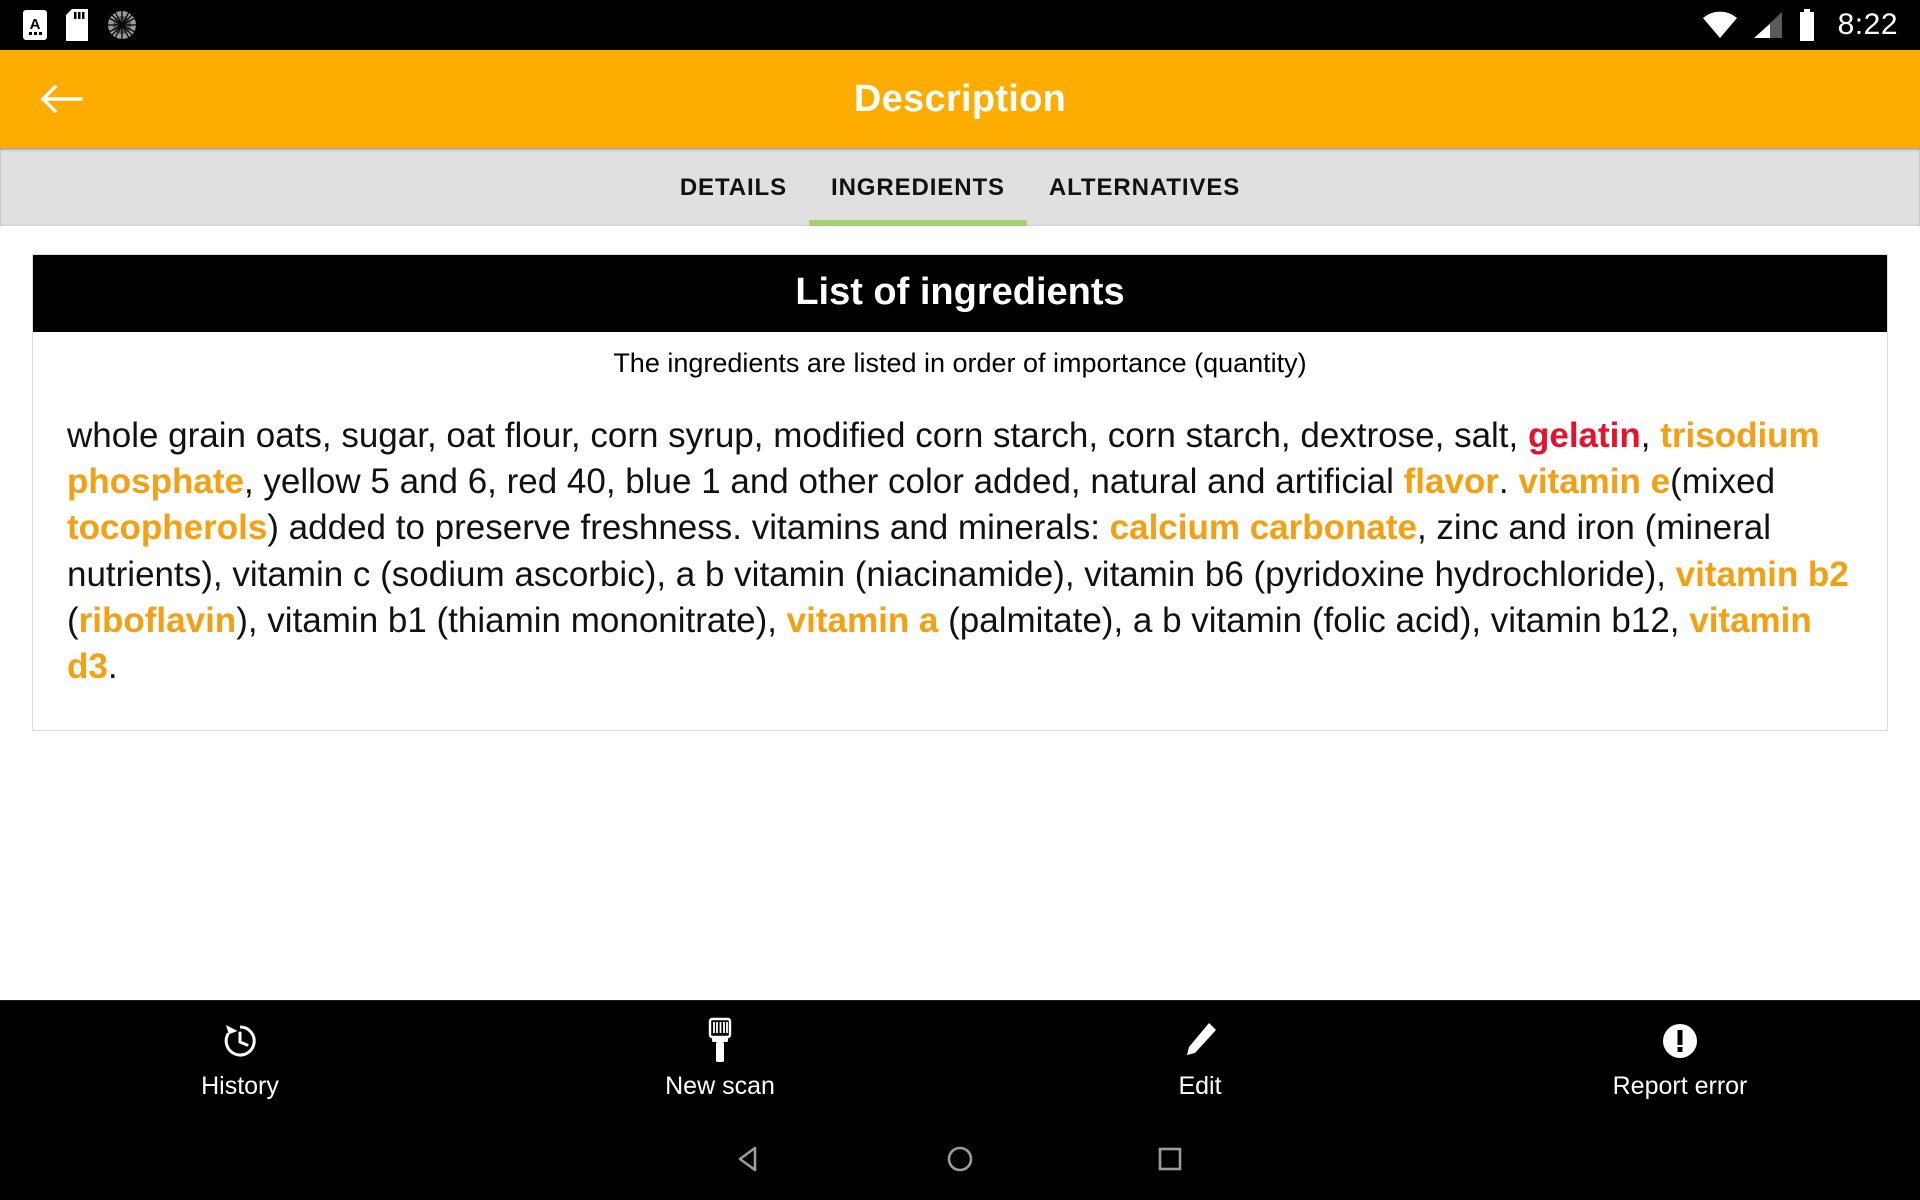 This screenshot has width=1920, height=1200. I want to click on ingredients-card-header: List of ingredients, so click(960, 293).